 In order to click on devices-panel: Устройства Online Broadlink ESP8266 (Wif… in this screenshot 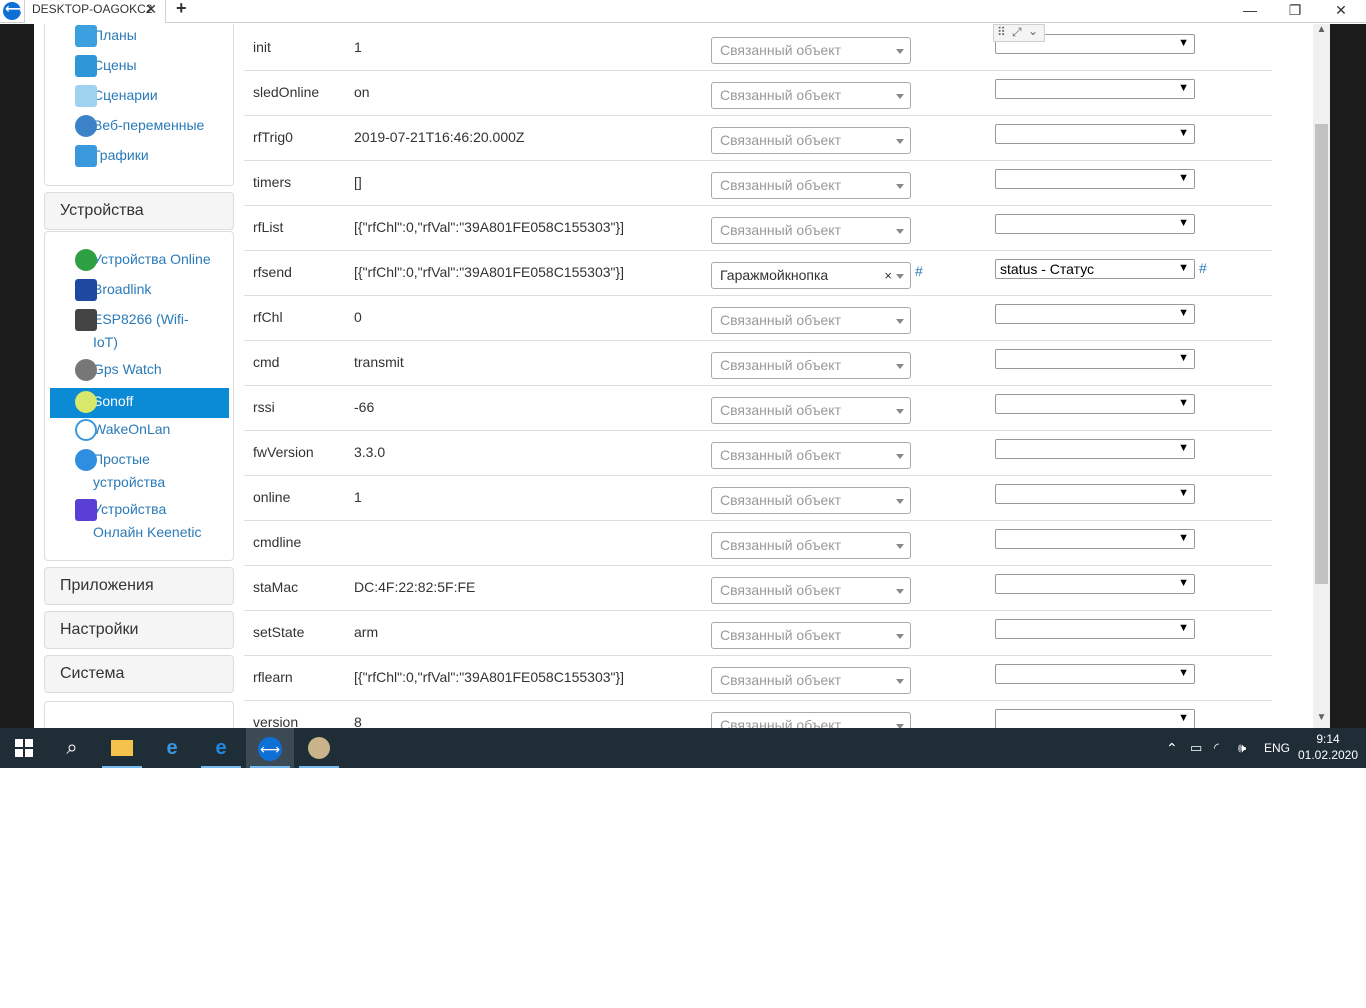, I will do `click(139, 396)`.